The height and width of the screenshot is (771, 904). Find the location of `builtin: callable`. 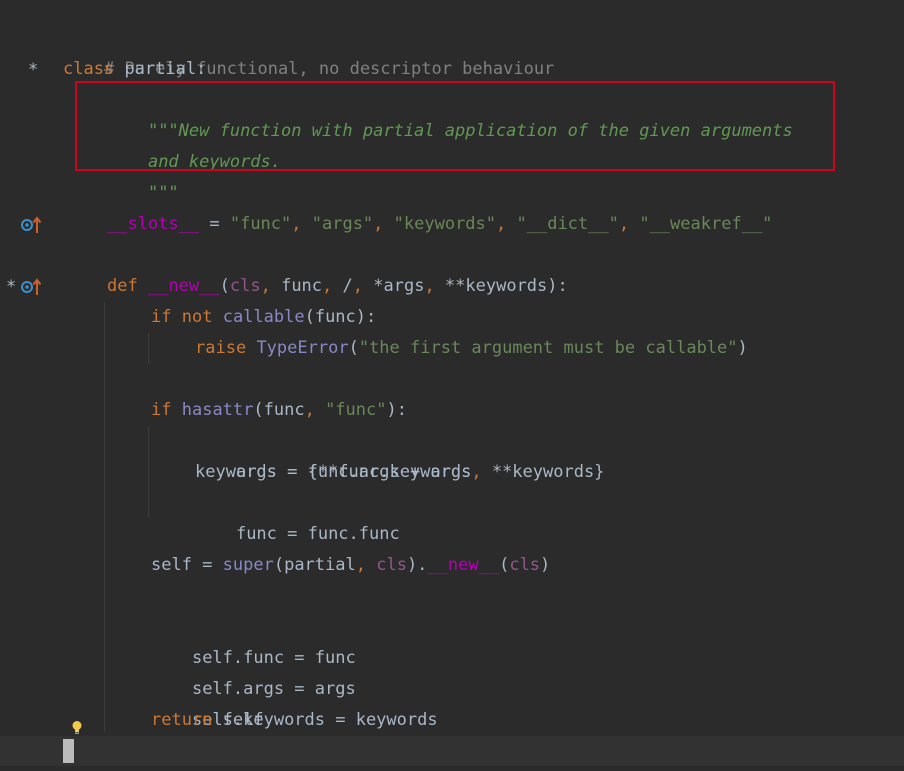

builtin: callable is located at coordinates (263, 317).